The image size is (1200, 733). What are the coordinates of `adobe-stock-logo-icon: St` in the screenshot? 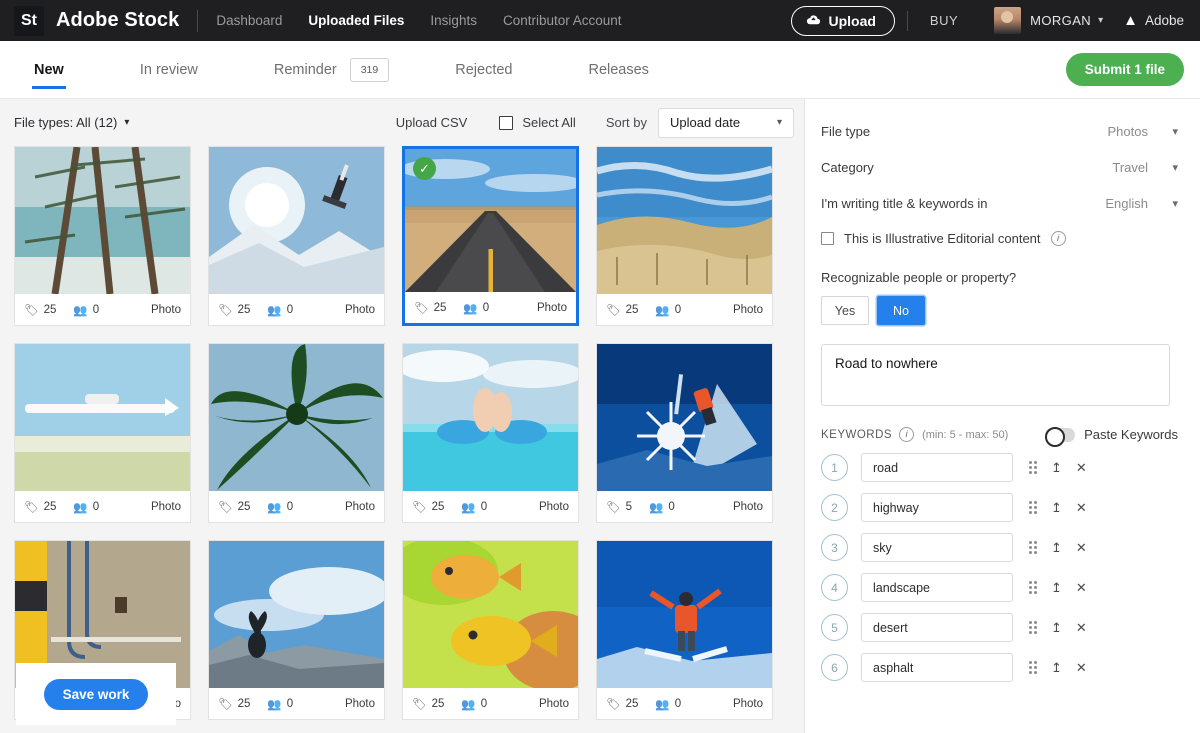 It's located at (29, 20).